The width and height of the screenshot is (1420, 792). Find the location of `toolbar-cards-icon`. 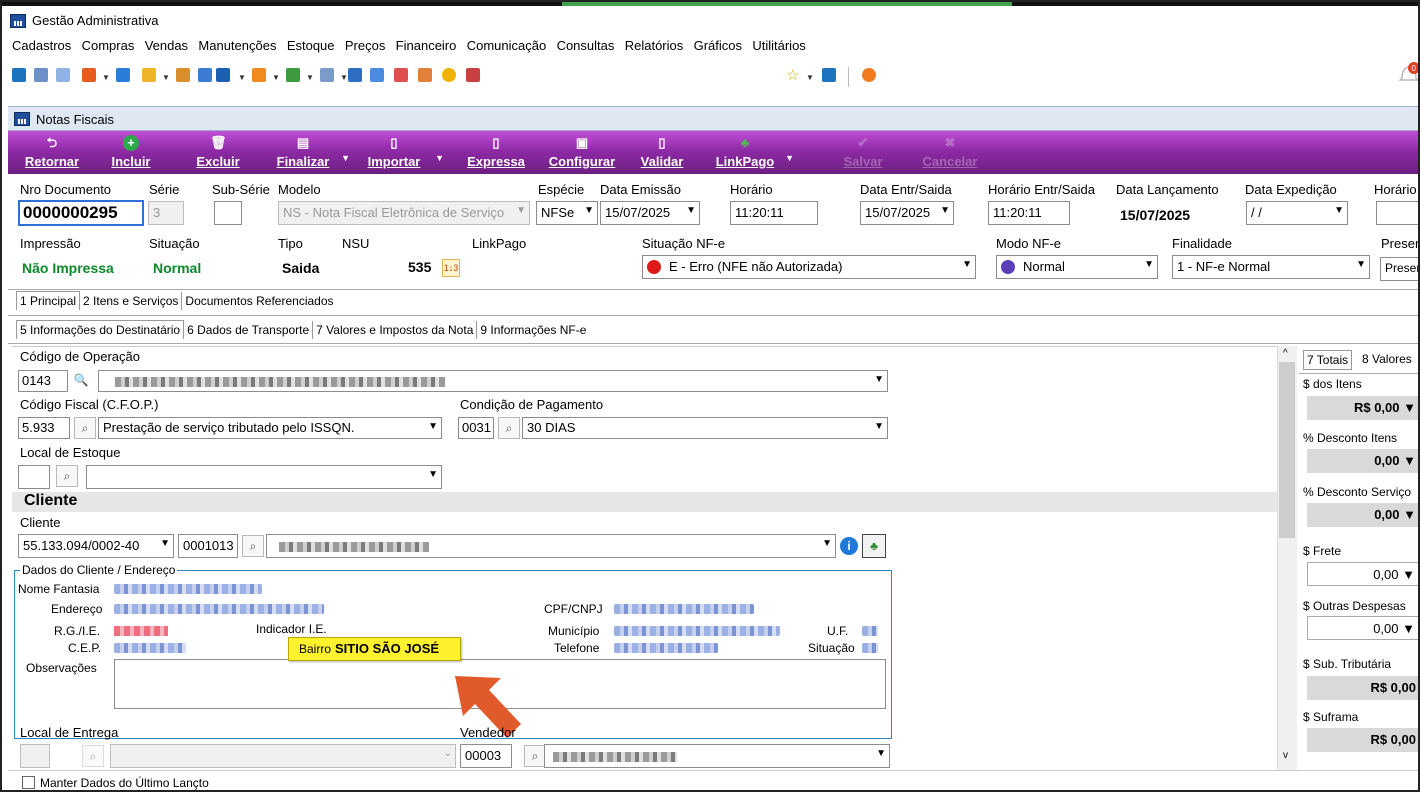

toolbar-cards-icon is located at coordinates (63, 75).